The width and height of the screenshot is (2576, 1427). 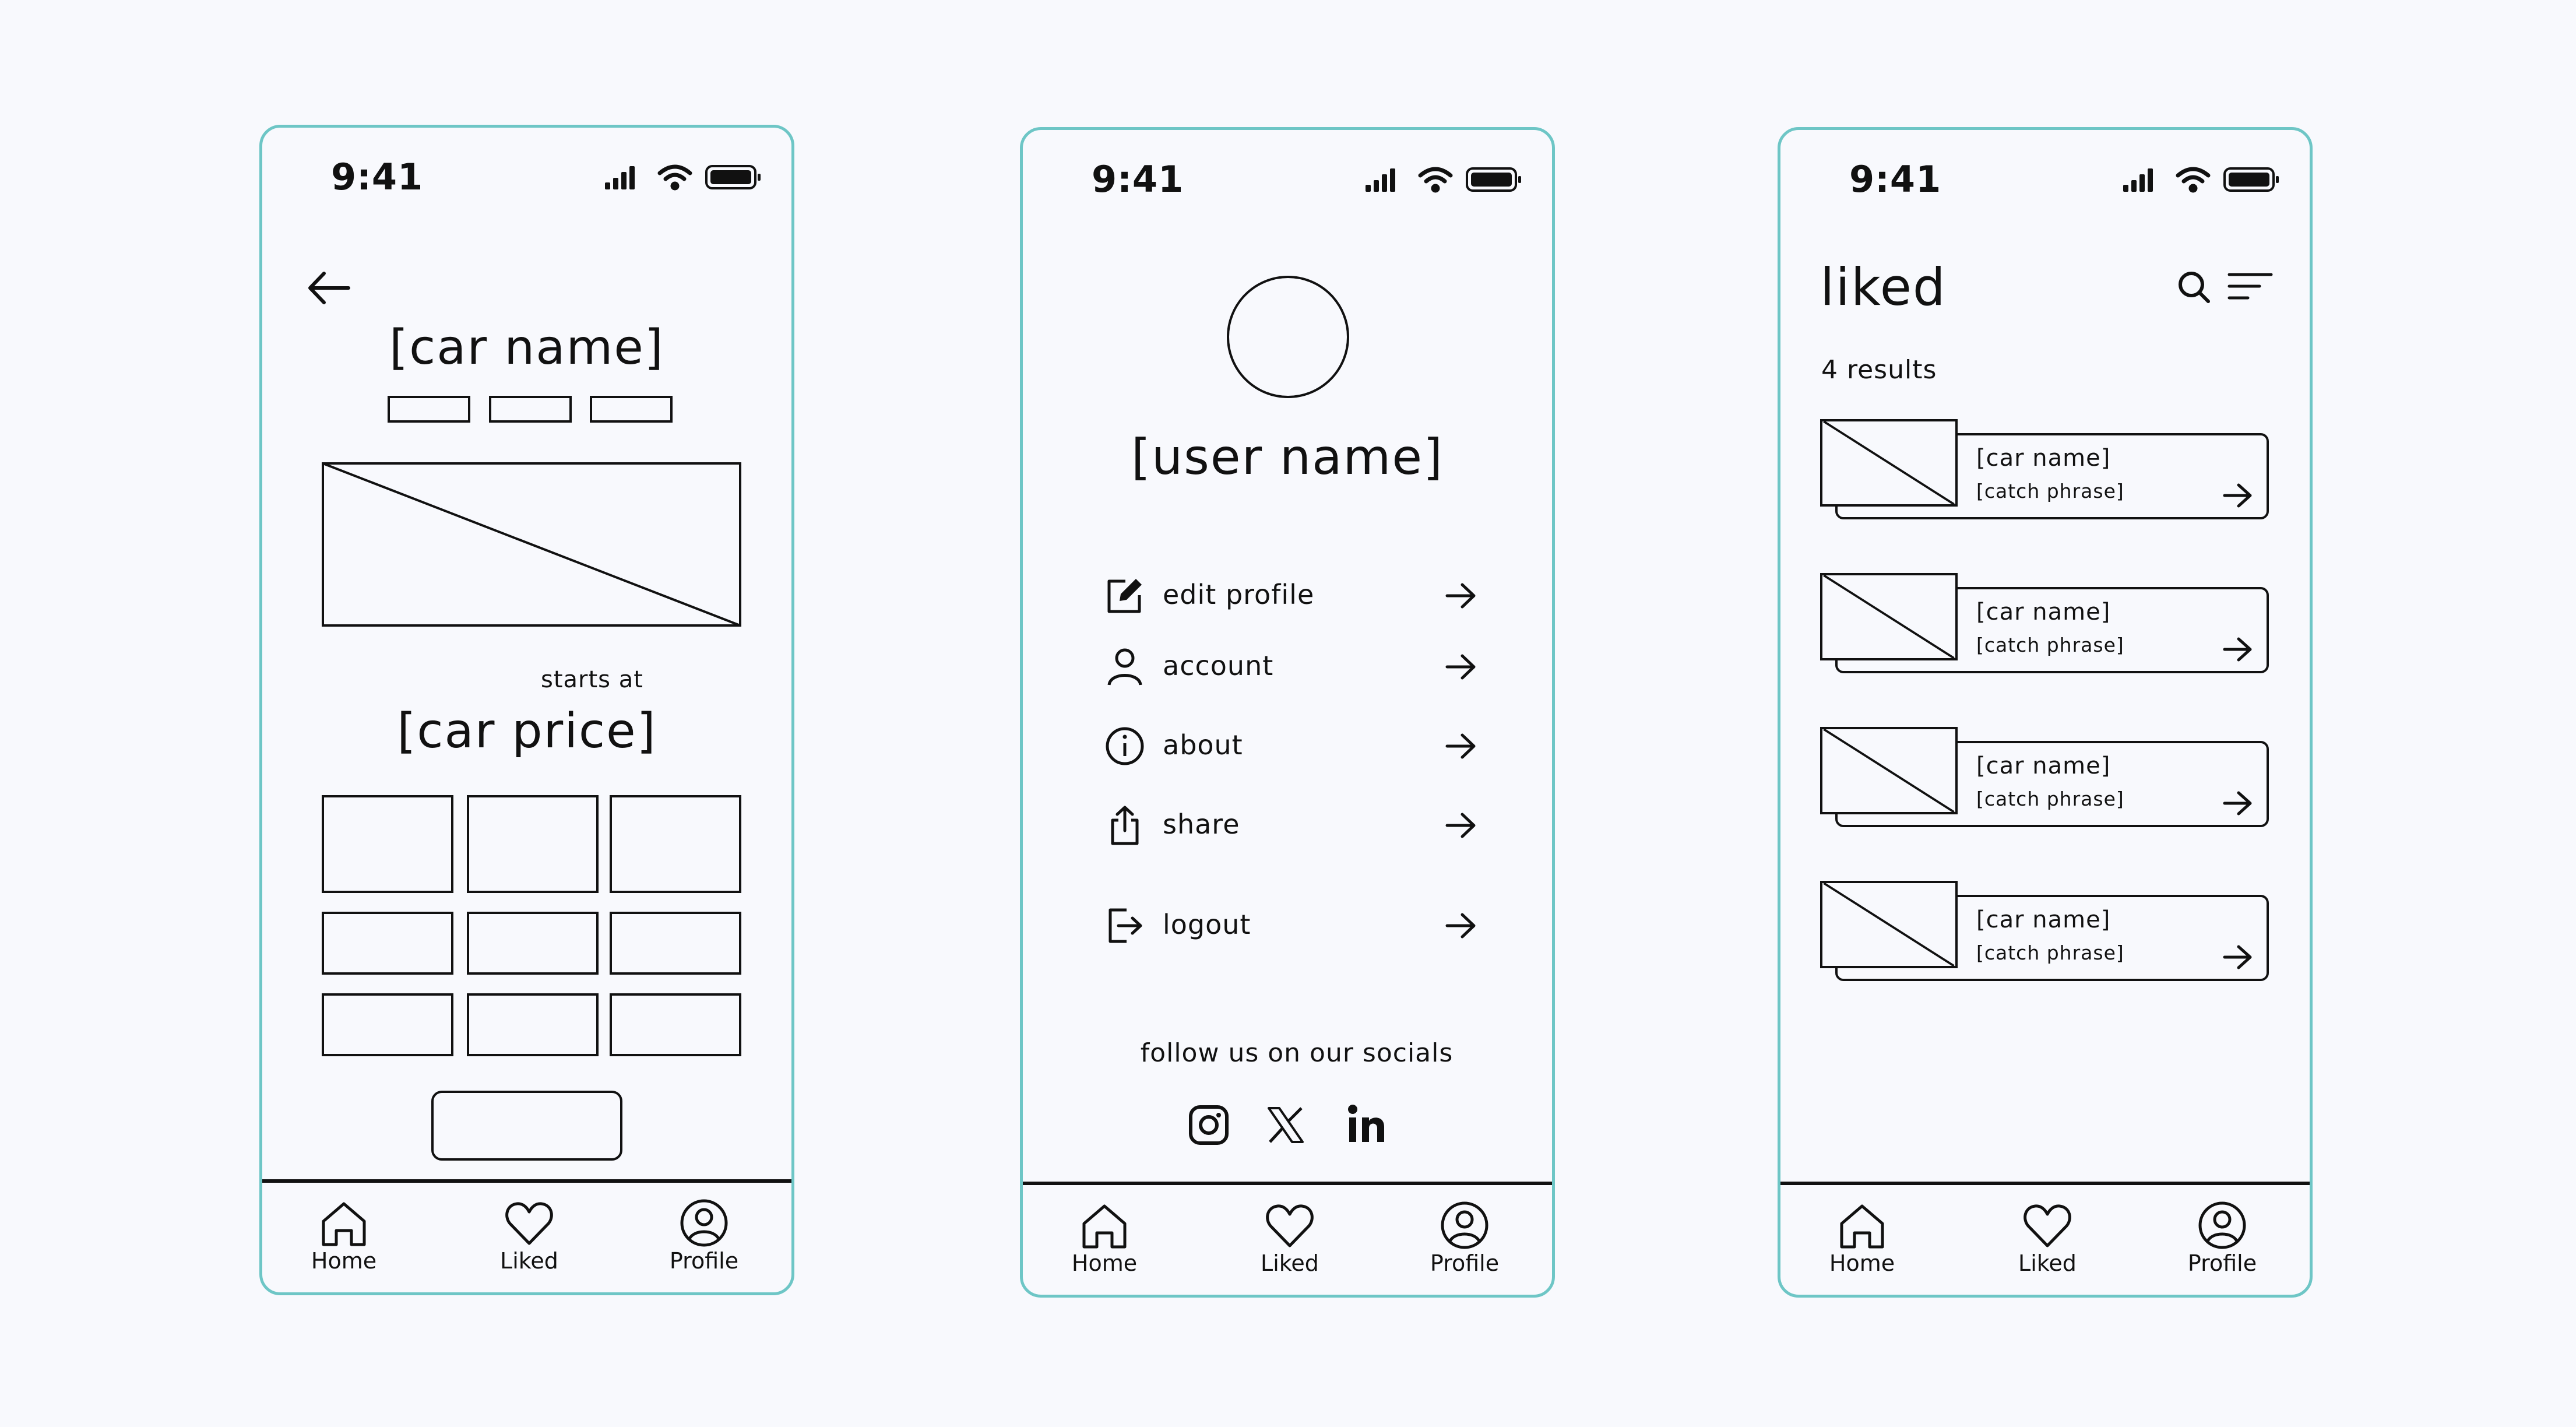 What do you see at coordinates (1366, 1123) in the screenshot?
I see `linkedin-icon` at bounding box center [1366, 1123].